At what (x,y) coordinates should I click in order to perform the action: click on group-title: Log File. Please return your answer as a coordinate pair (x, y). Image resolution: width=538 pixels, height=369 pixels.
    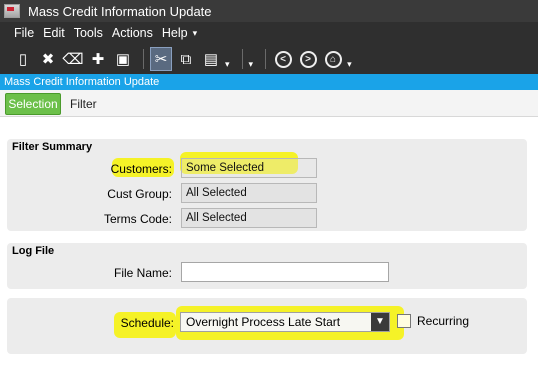
    Looking at the image, I should click on (33, 251).